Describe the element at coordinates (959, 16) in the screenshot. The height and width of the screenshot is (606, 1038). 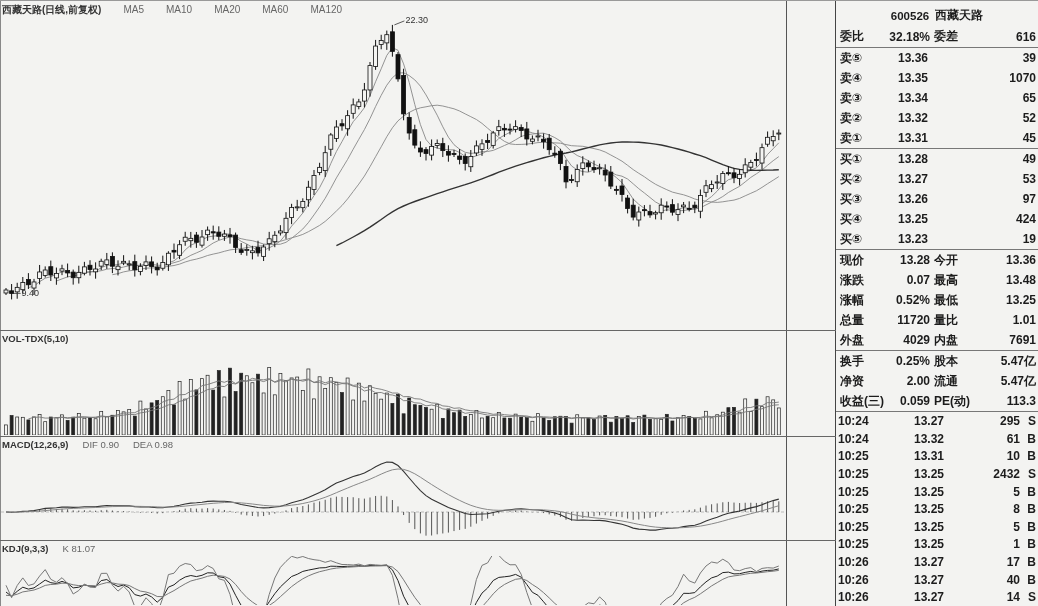
I see `stock-name: 西藏天路` at that location.